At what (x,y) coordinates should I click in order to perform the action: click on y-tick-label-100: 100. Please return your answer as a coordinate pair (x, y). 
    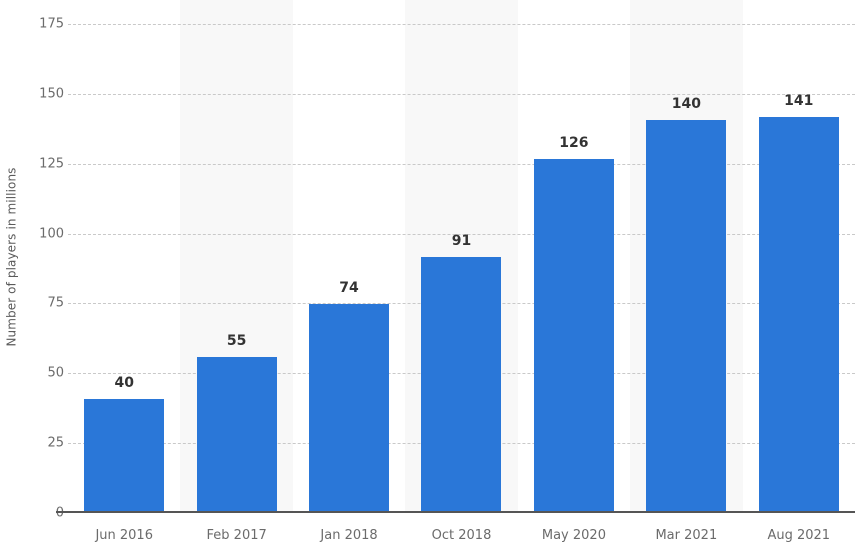
    Looking at the image, I should click on (51, 234).